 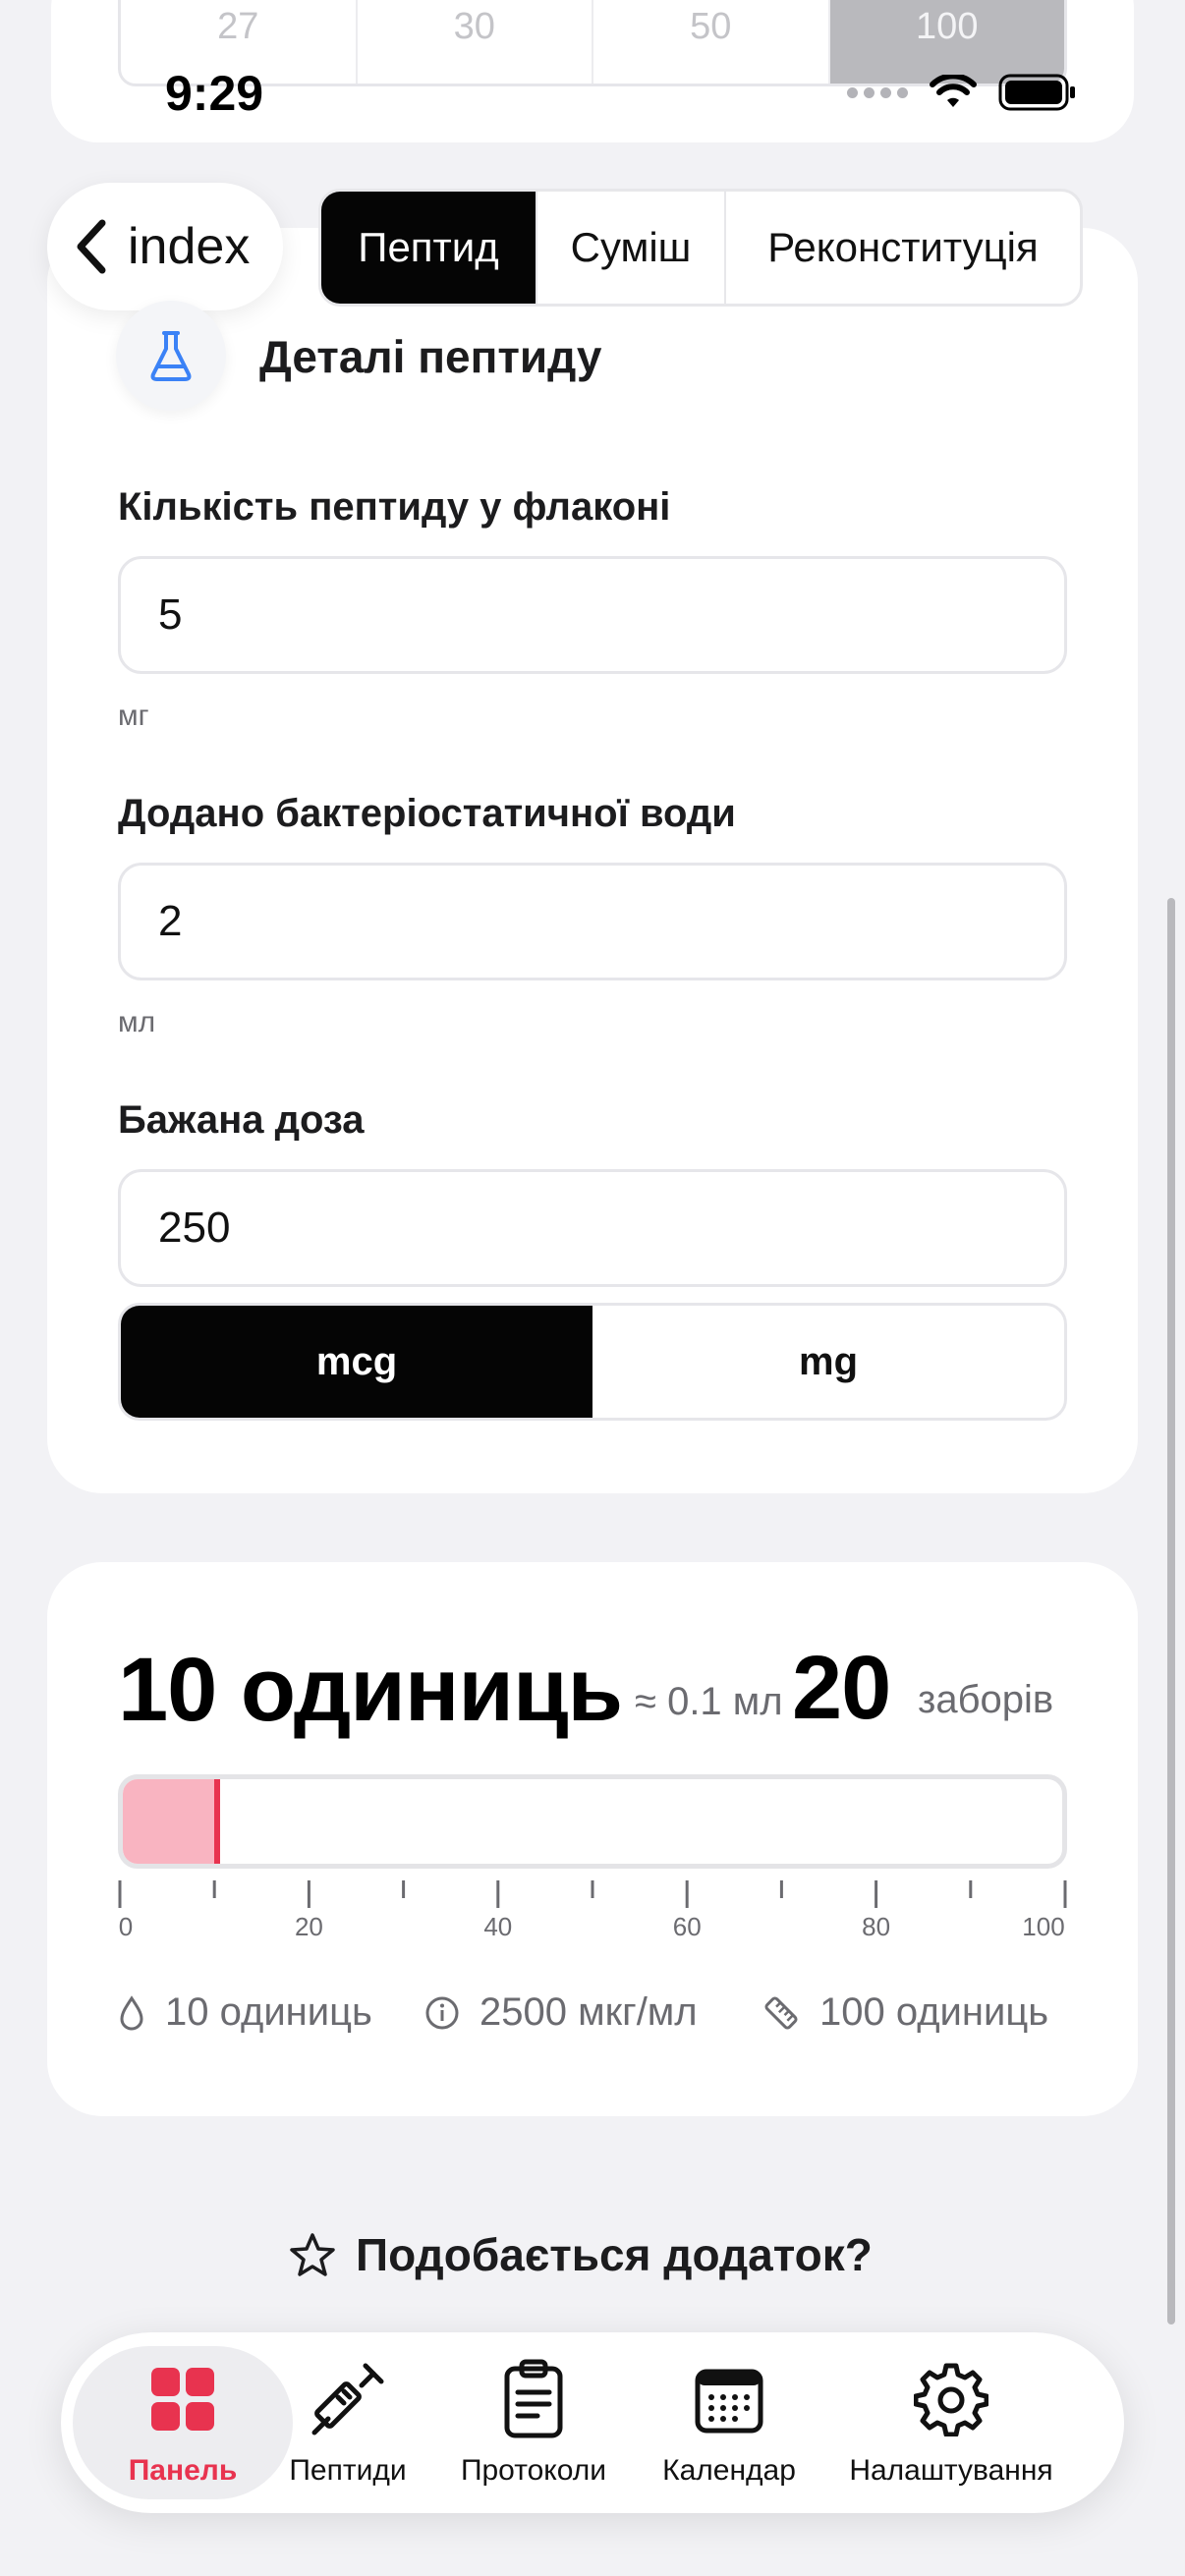 What do you see at coordinates (589, 2012) in the screenshot?
I see `stat-concentration-text: 2500 мкг/мл` at bounding box center [589, 2012].